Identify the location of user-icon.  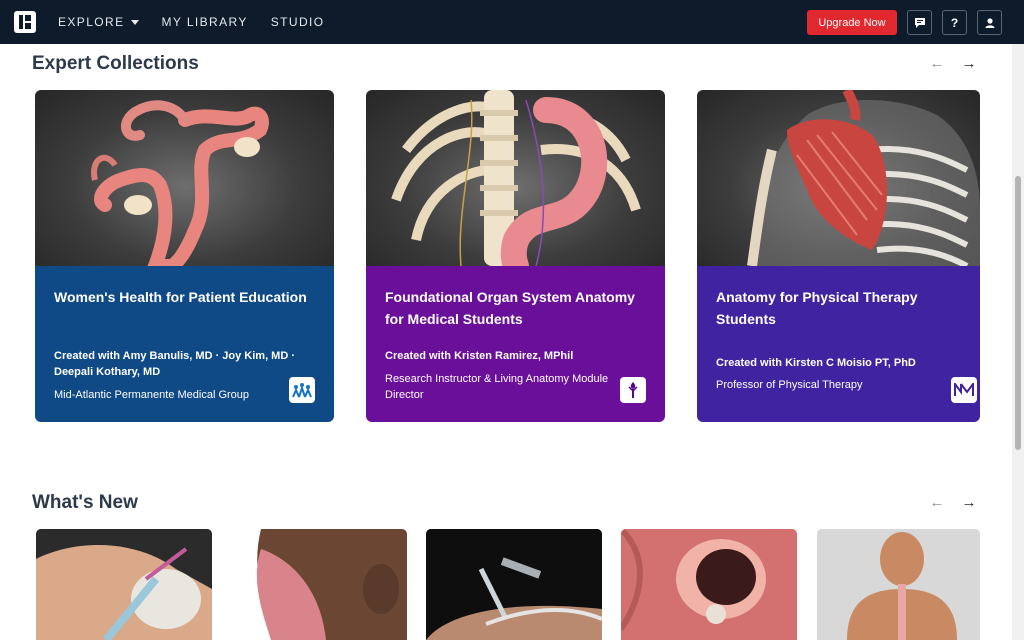
(989, 22).